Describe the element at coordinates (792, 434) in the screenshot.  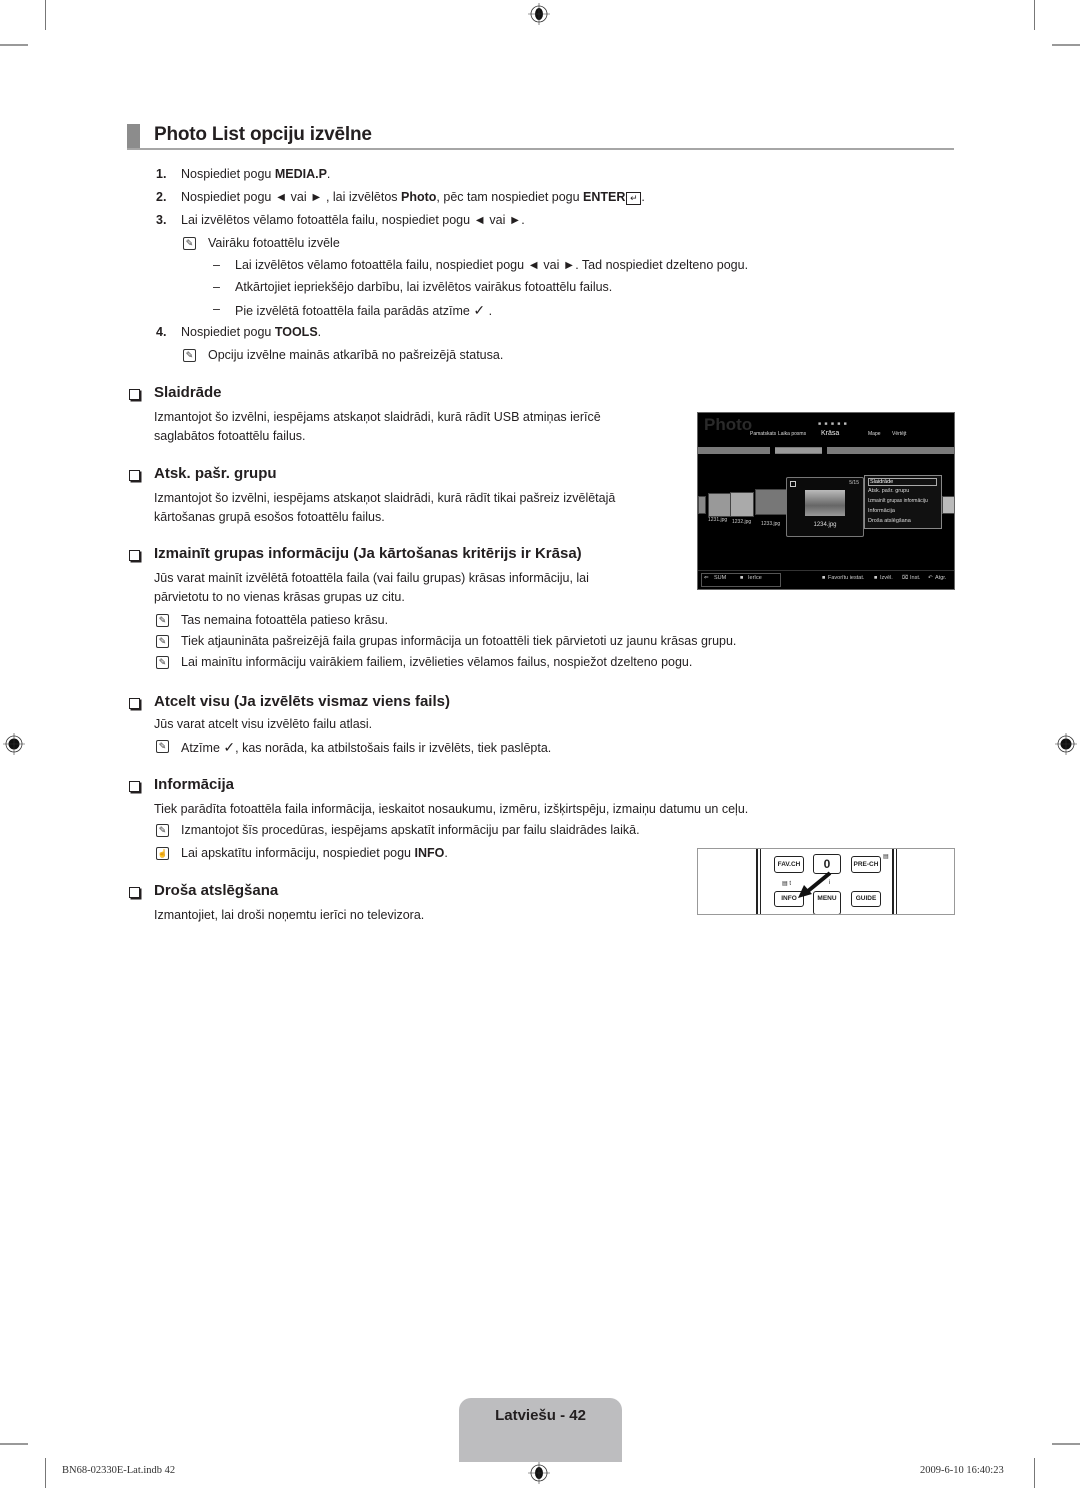
I see `tv-tab: Laika posms` at that location.